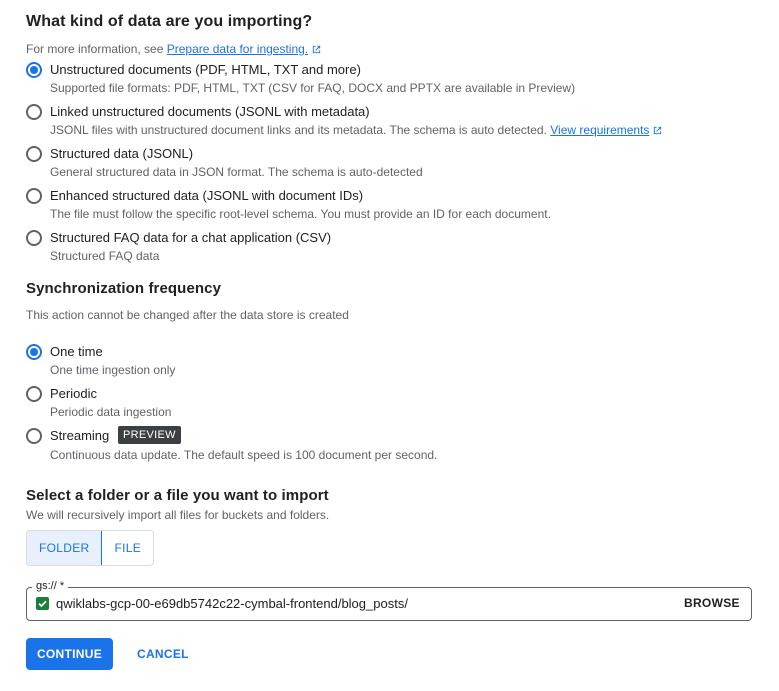  What do you see at coordinates (34, 238) in the screenshot?
I see `radio-structured-faq` at bounding box center [34, 238].